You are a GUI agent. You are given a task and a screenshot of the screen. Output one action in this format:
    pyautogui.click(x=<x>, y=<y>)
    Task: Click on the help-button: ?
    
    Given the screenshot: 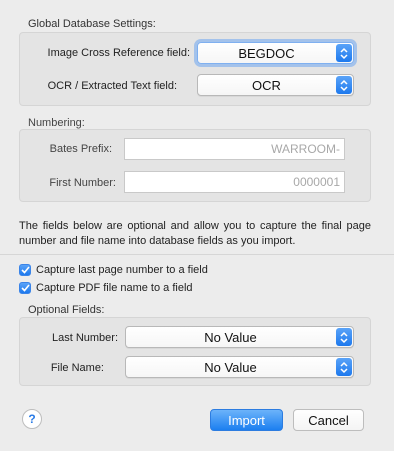 What is the action you would take?
    pyautogui.click(x=32, y=419)
    